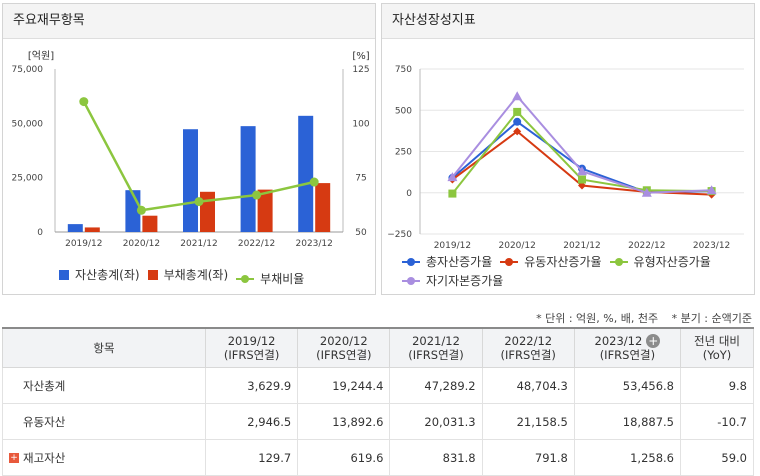  Describe the element at coordinates (627, 385) in the screenshot. I see `cell: 53,456.8` at that location.